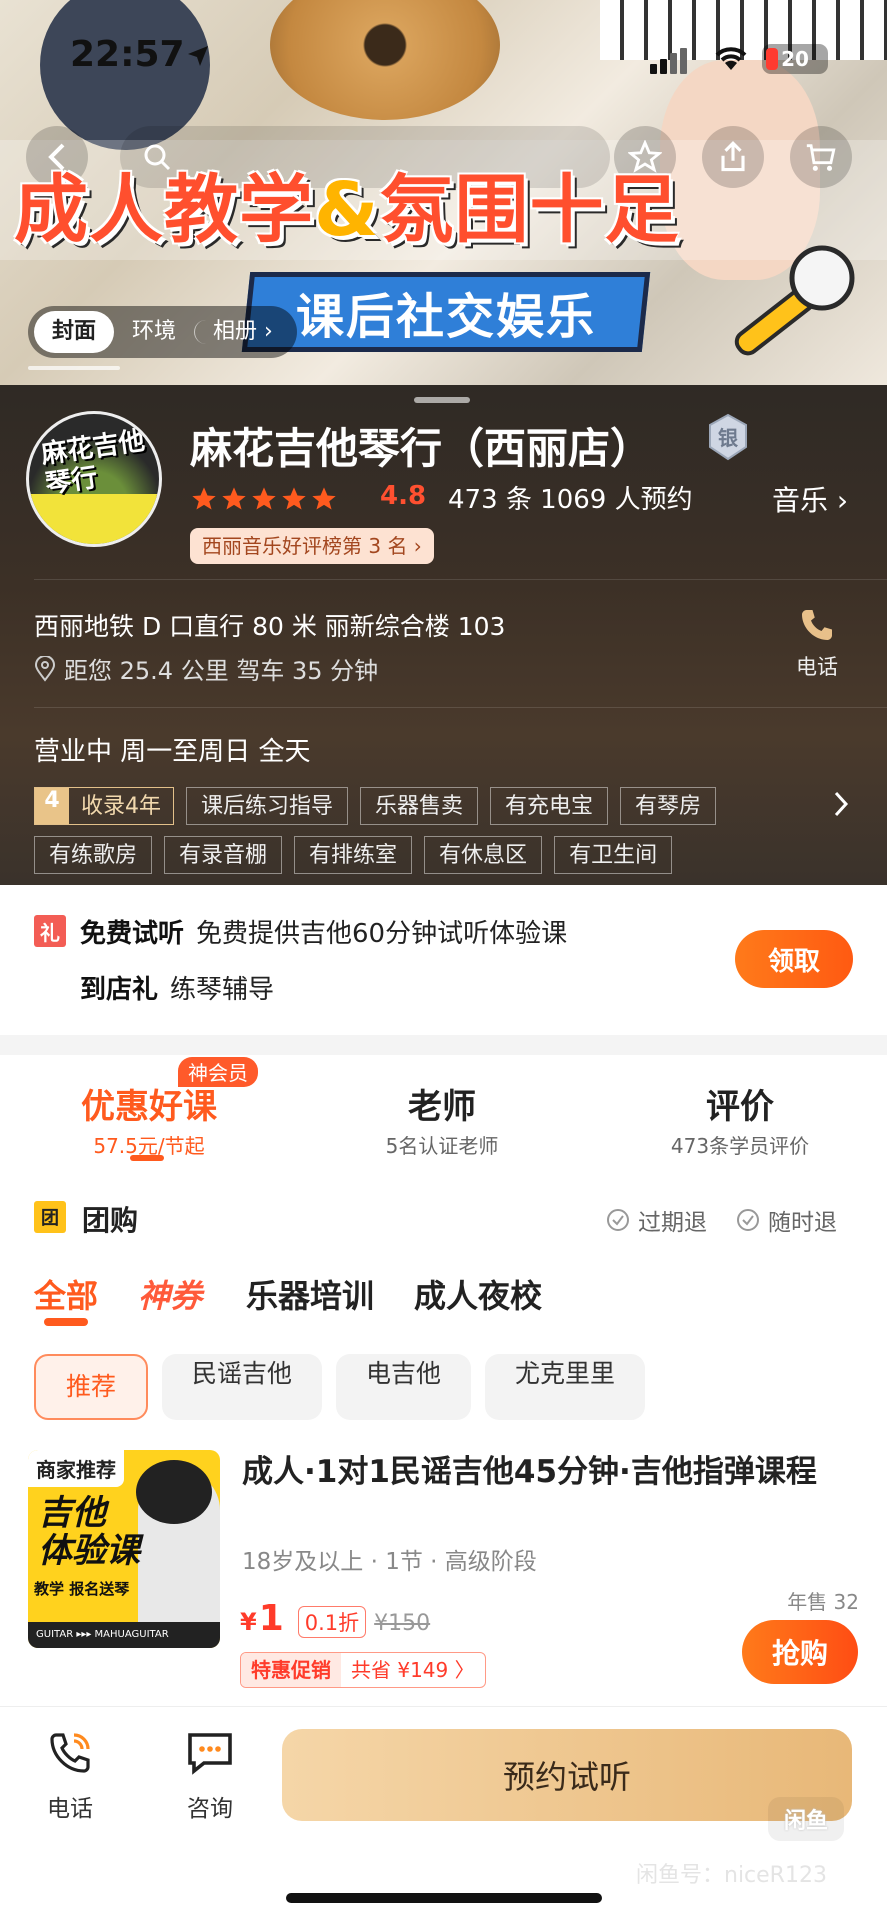 This screenshot has height=1920, width=887. Describe the element at coordinates (795, 59) in the screenshot. I see `battery-icon: 20` at that location.